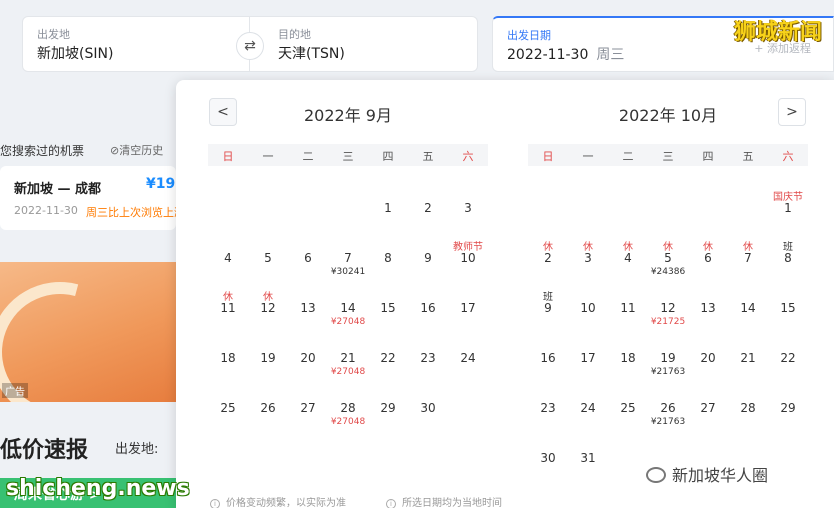 Image resolution: width=834 pixels, height=508 pixels. I want to click on day-number: 17, so click(588, 358).